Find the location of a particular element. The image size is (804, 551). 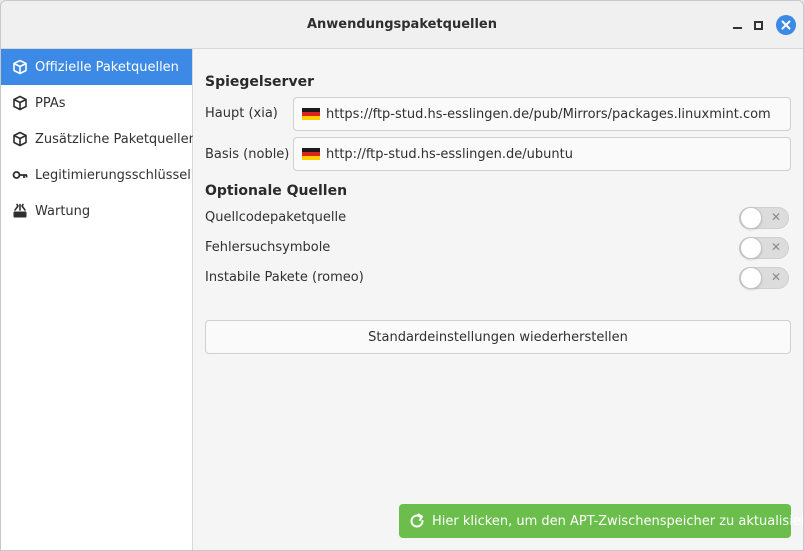

sidebar-item-authentication-keys: Legitimierungsschlüssel is located at coordinates (96, 175).